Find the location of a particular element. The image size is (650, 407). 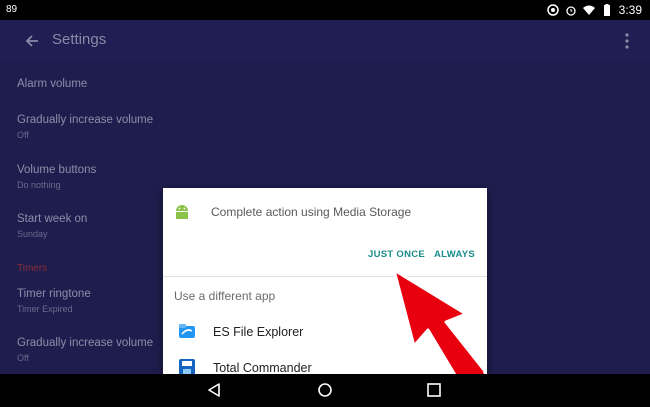

dialog-actions: JUST ONCE ALWAYS is located at coordinates (325, 256).